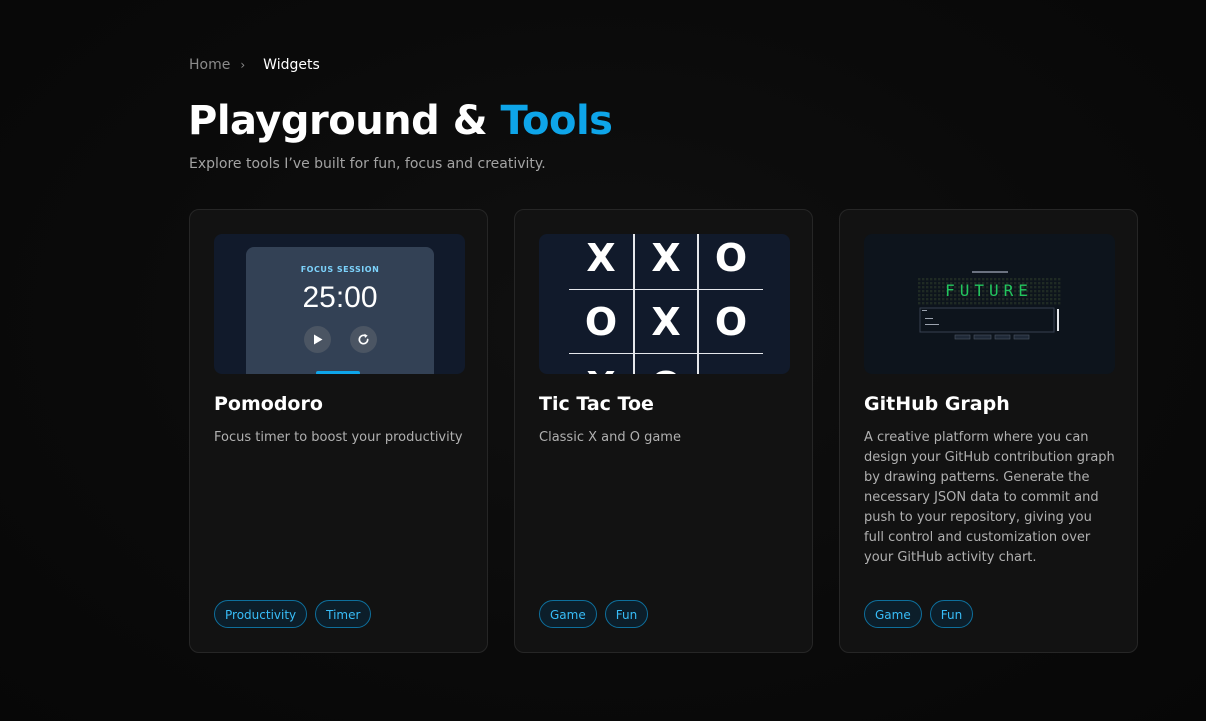 This screenshot has height=721, width=1206. I want to click on card-description: Focus timer to boost your productivity, so click(338, 437).